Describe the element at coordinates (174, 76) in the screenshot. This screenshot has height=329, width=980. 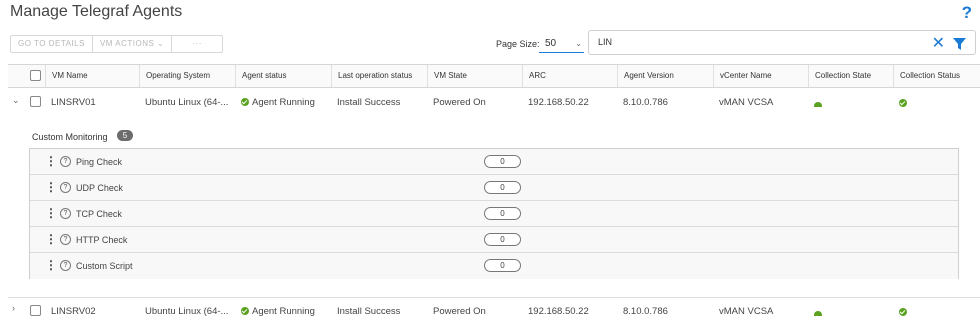
I see `column-operating-system: Operating System` at that location.